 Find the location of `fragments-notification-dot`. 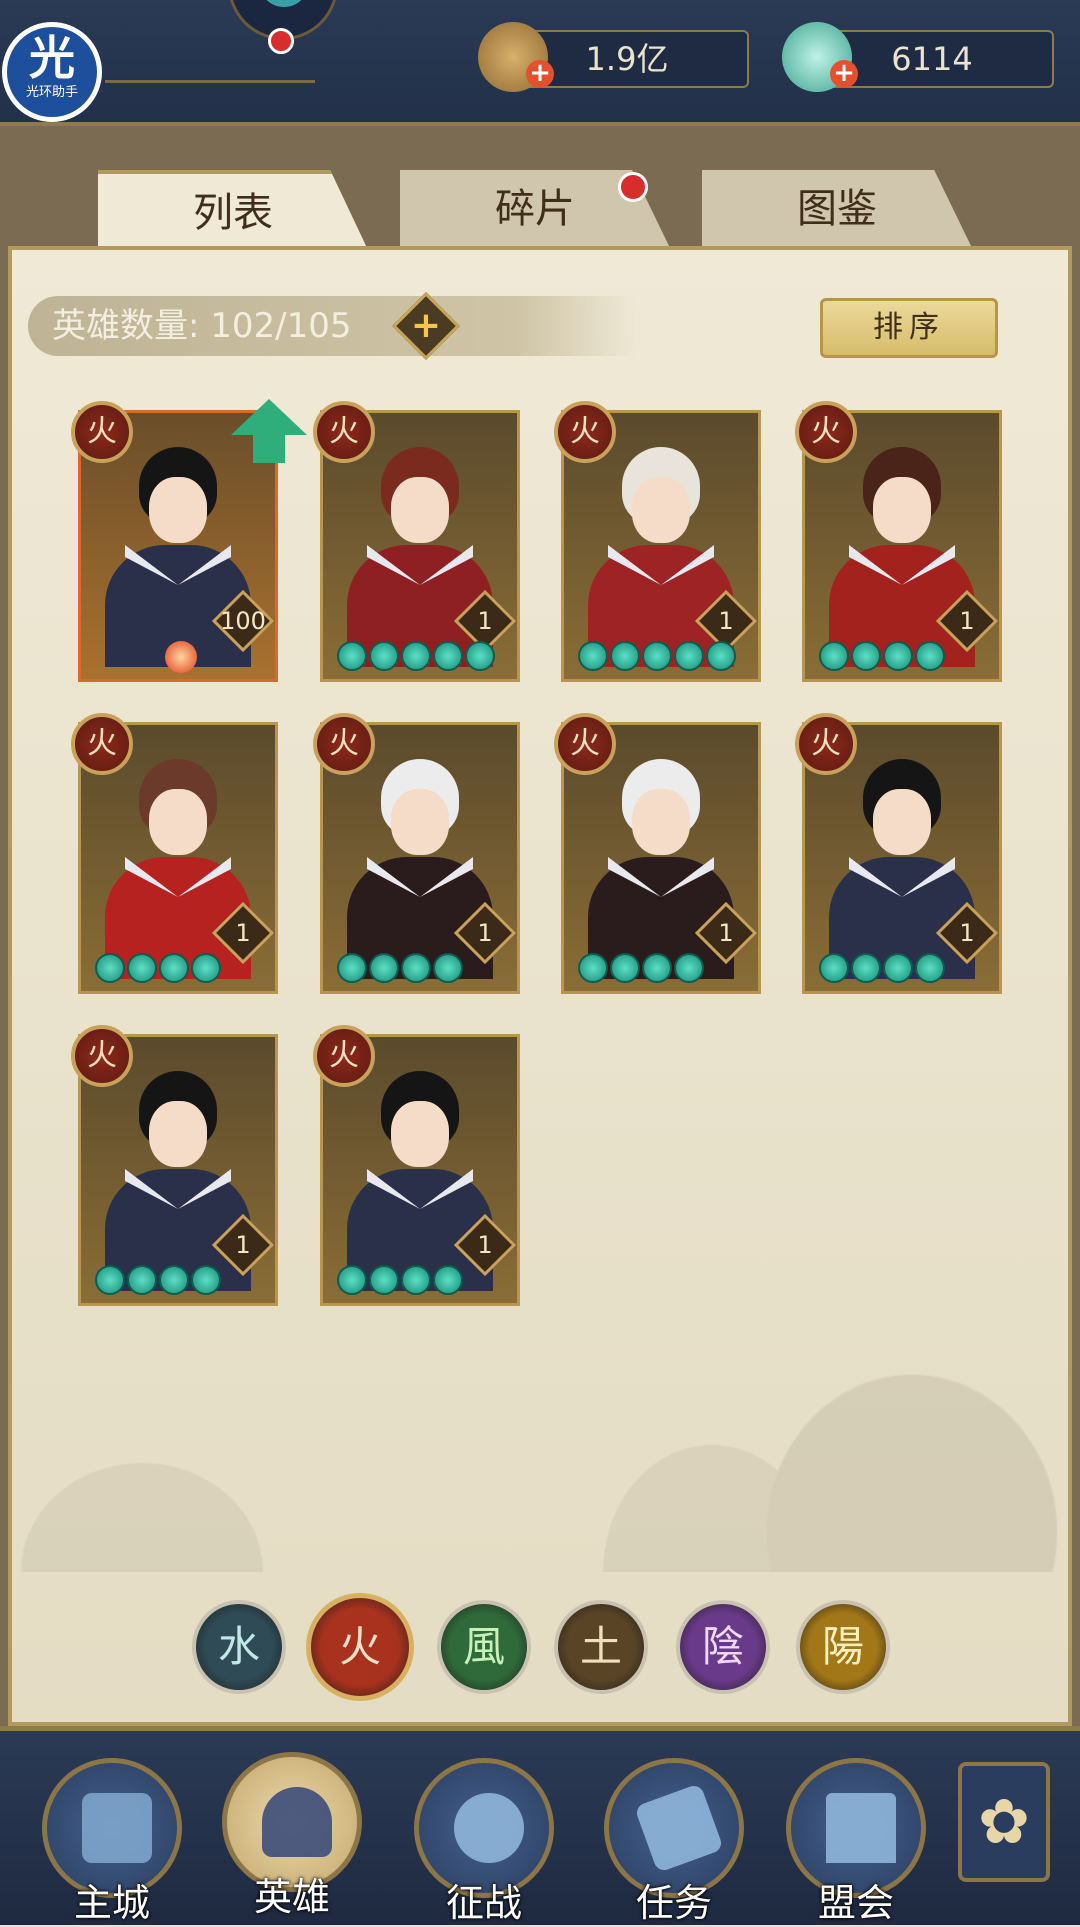

fragments-notification-dot is located at coordinates (633, 187).